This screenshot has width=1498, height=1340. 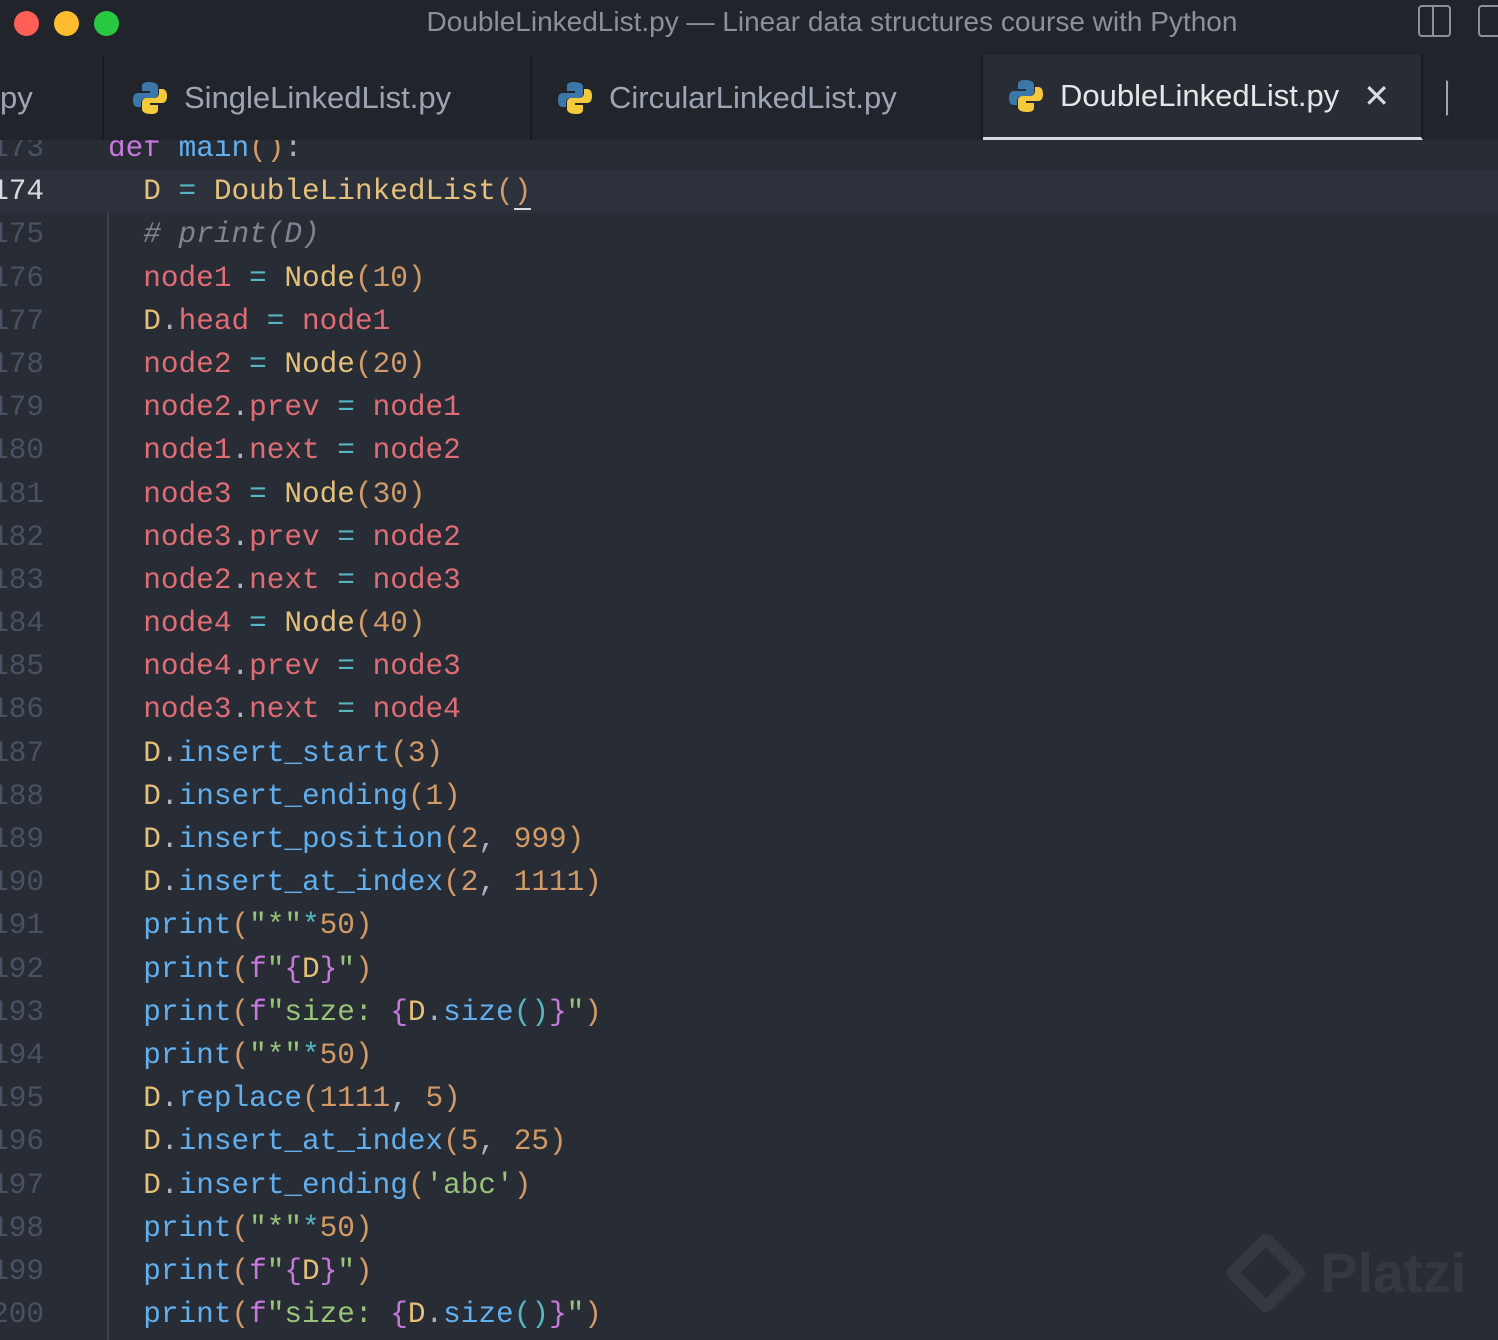 What do you see at coordinates (1488, 21) in the screenshot?
I see `panel-layout-icon` at bounding box center [1488, 21].